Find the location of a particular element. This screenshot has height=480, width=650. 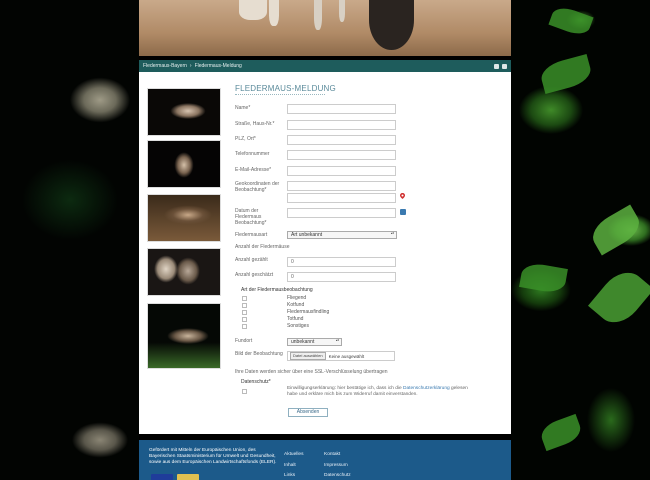

date-input is located at coordinates (341, 213).